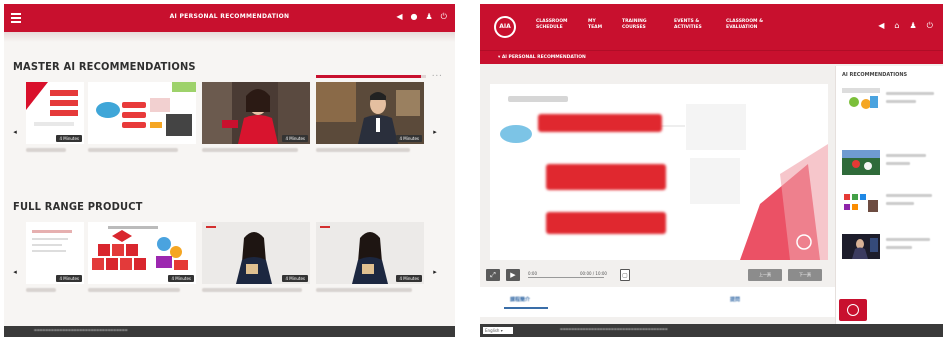 This screenshot has height=341, width=947. Describe the element at coordinates (520, 299) in the screenshot. I see `tab-description: 課程簡介` at that location.